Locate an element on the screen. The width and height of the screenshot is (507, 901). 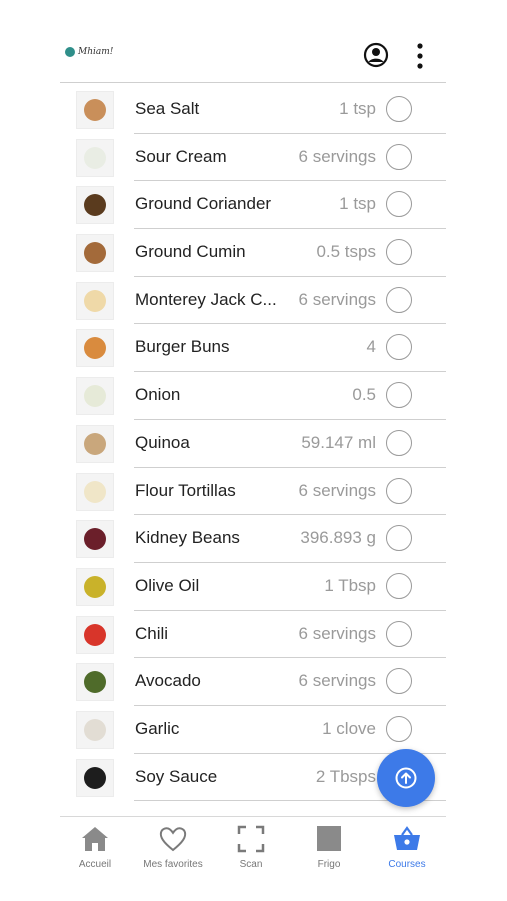
bottom-nav: Accueil Mes favorites Scan Frigo Courses is located at coordinates (253, 858).